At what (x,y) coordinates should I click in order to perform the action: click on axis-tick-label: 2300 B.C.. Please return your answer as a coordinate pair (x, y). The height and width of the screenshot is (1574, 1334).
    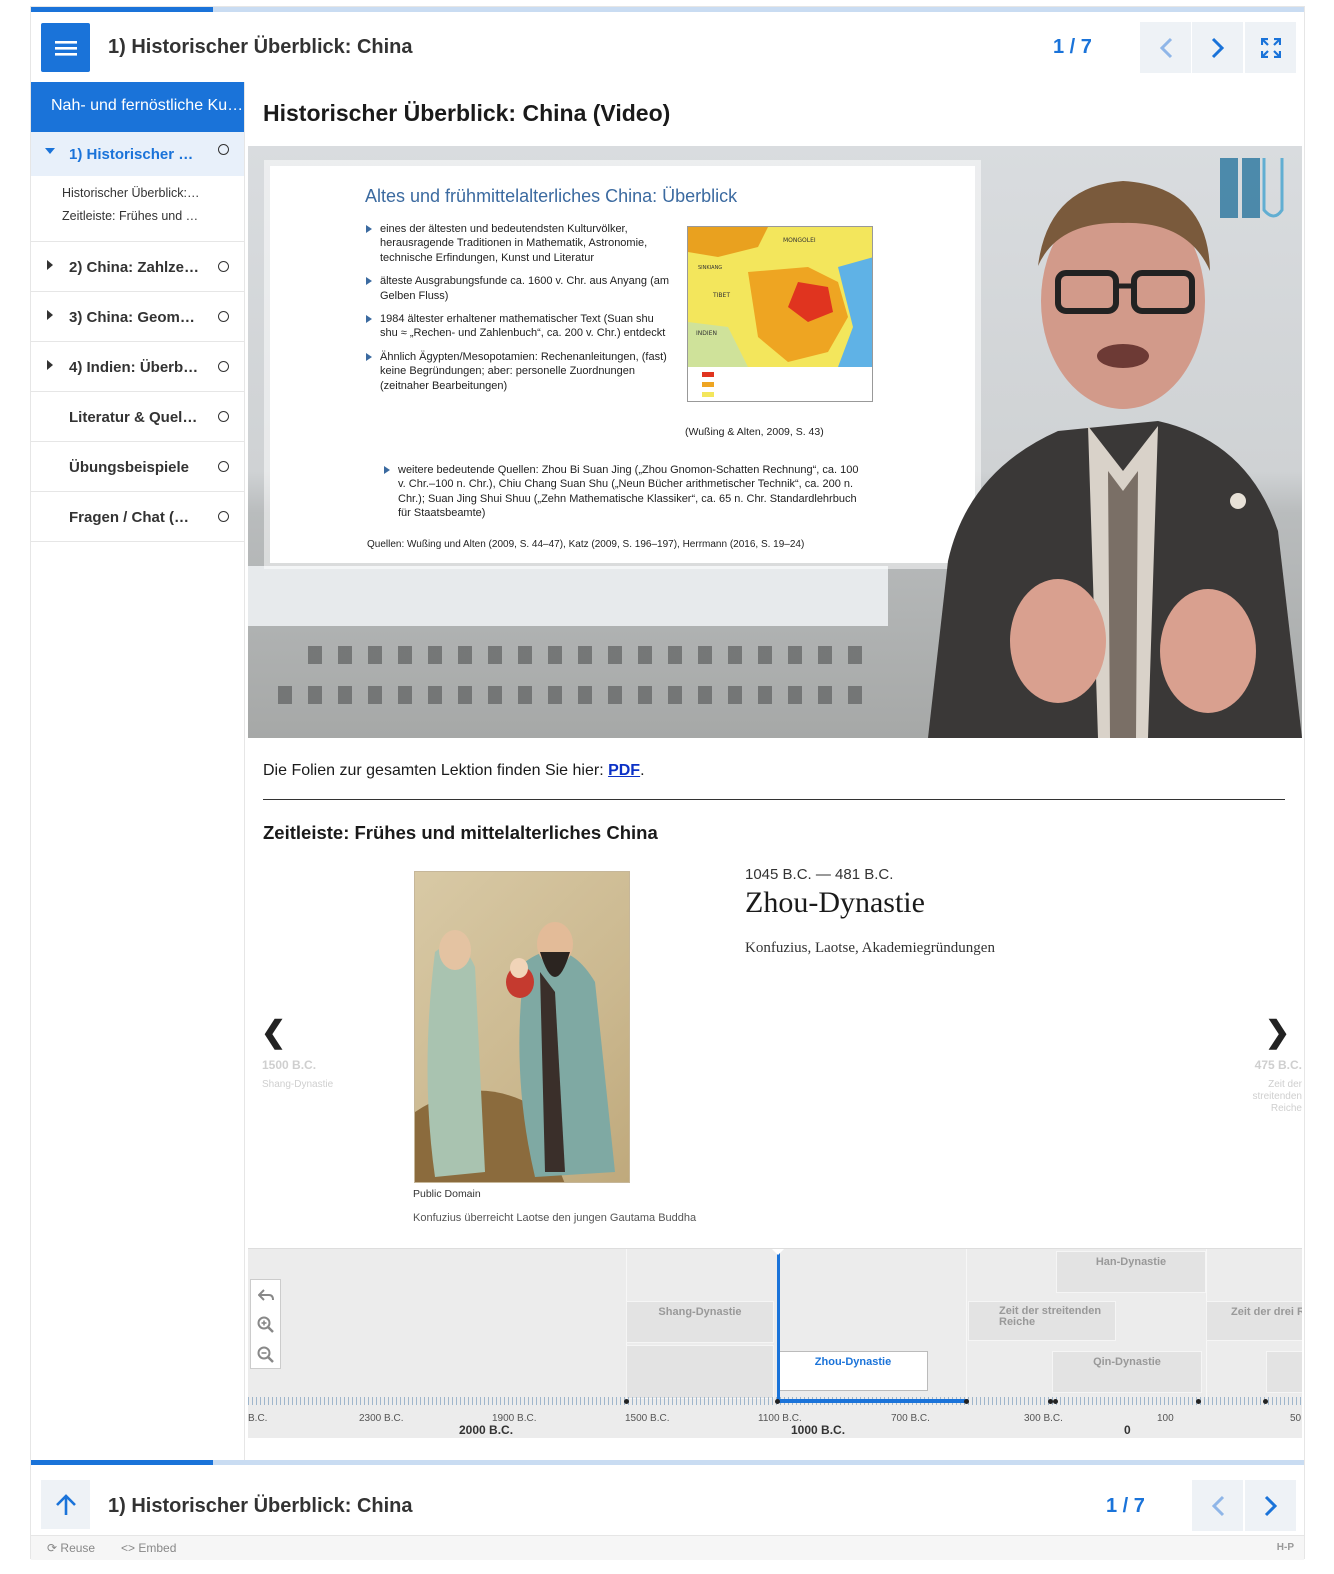
    Looking at the image, I should click on (381, 1418).